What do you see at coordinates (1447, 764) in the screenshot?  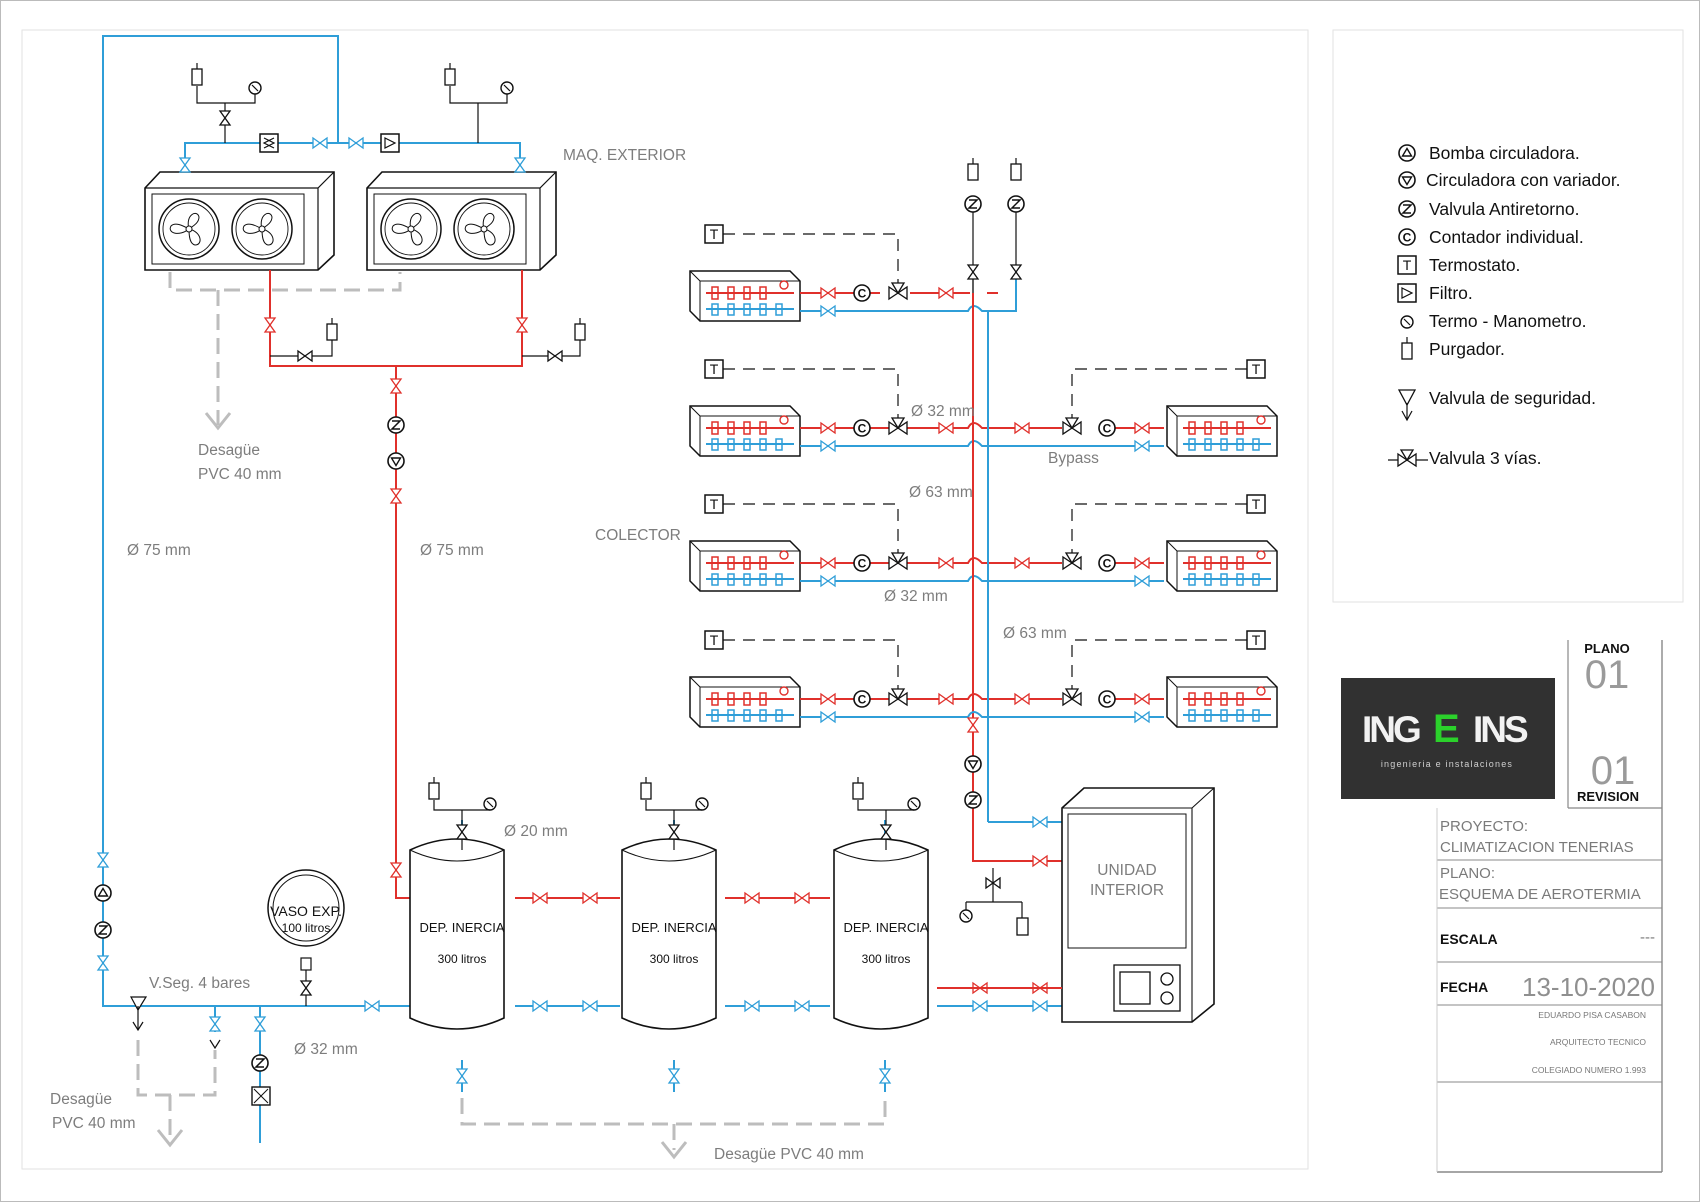 I see `svg-text: ingenieria e instalaciones` at bounding box center [1447, 764].